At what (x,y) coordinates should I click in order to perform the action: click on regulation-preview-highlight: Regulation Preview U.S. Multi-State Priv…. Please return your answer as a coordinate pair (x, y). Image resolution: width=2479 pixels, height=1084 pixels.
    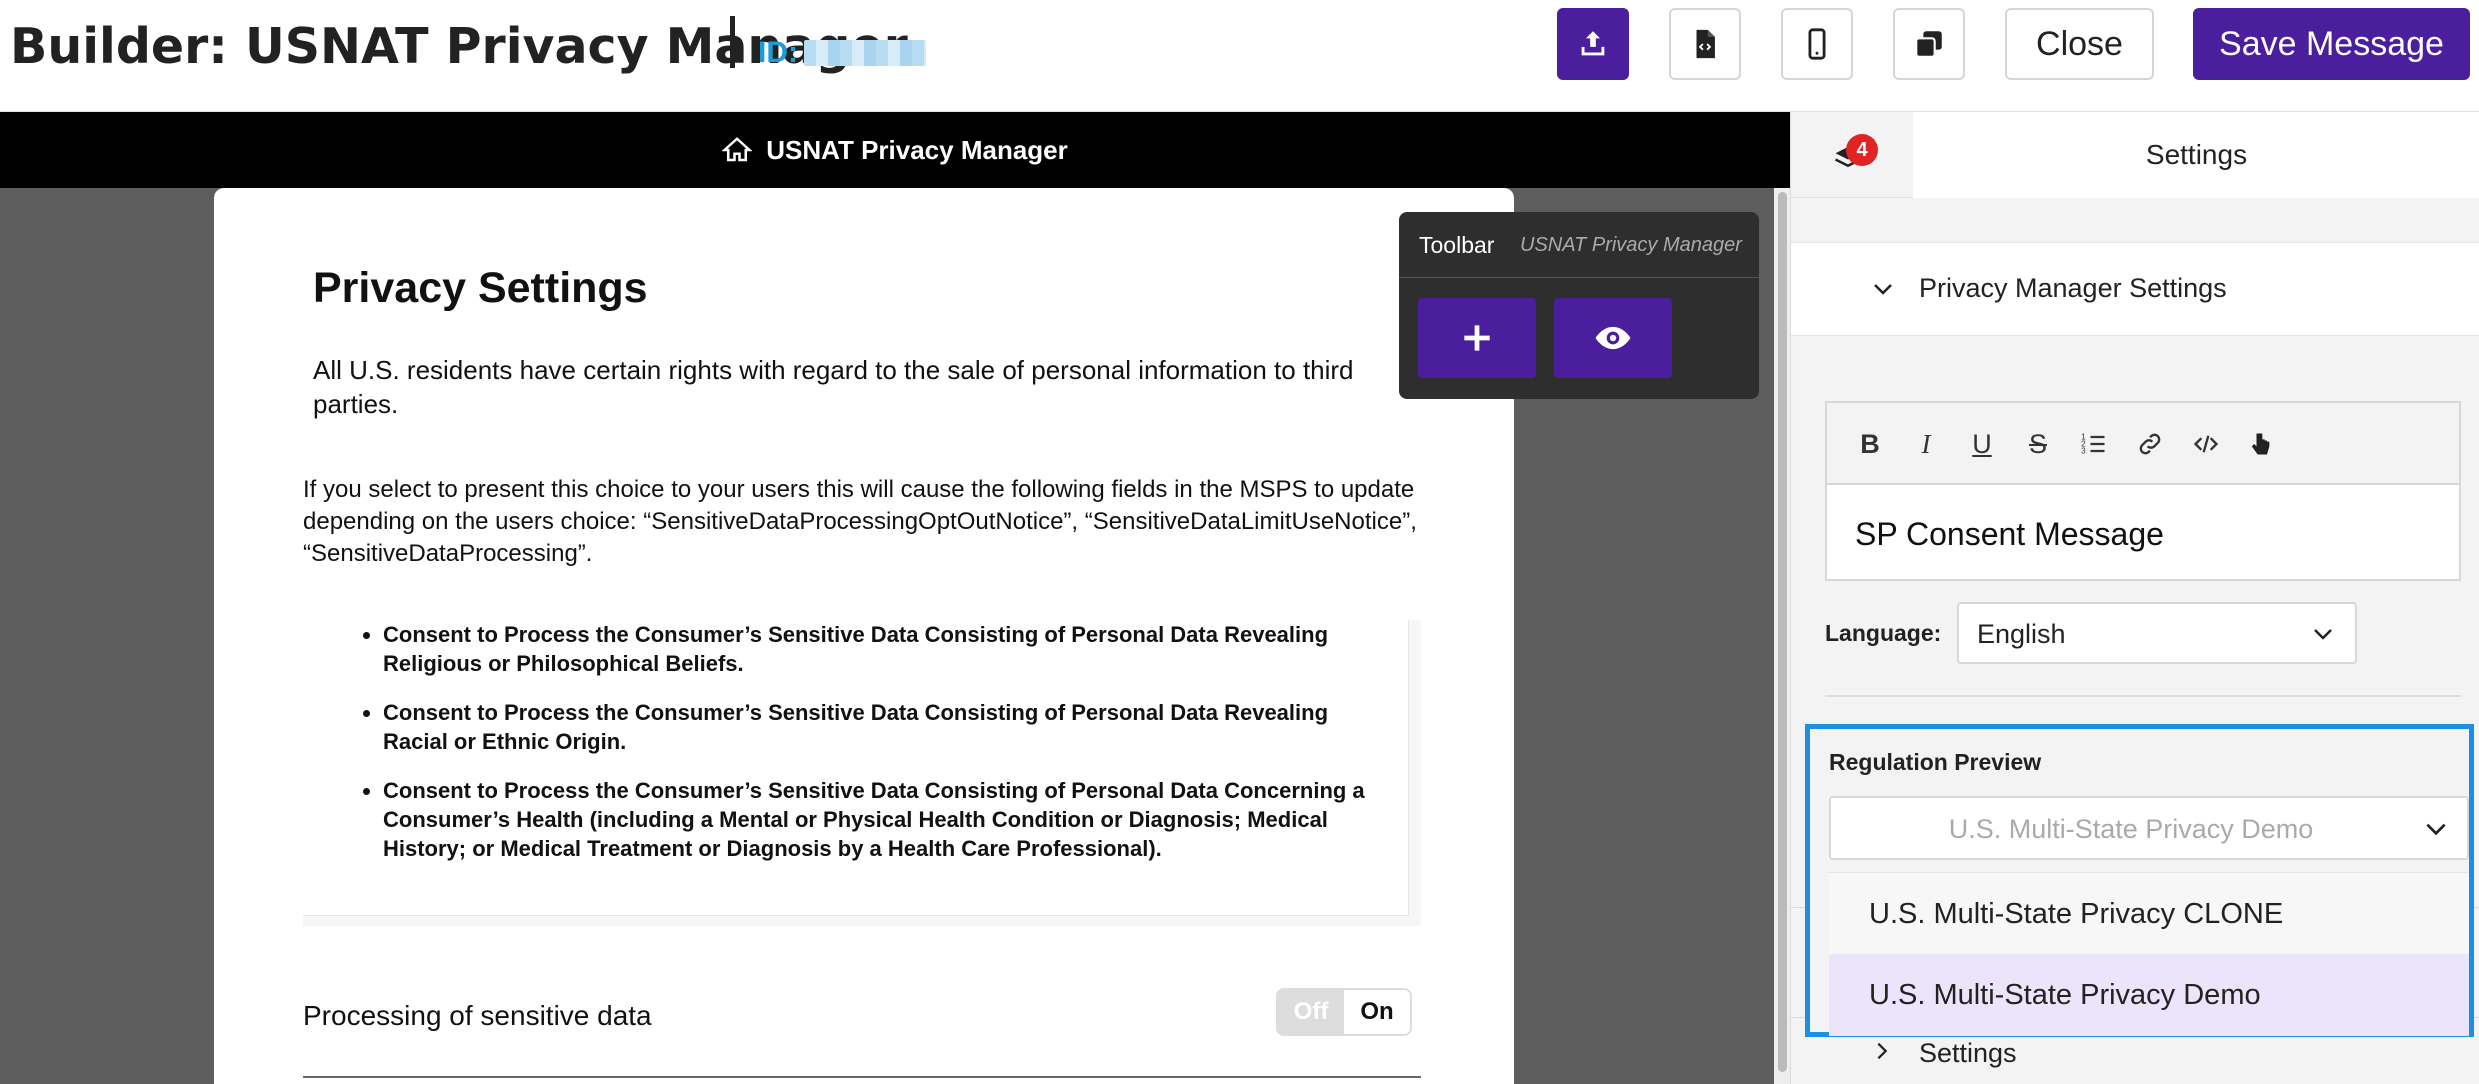
    Looking at the image, I should click on (2139, 880).